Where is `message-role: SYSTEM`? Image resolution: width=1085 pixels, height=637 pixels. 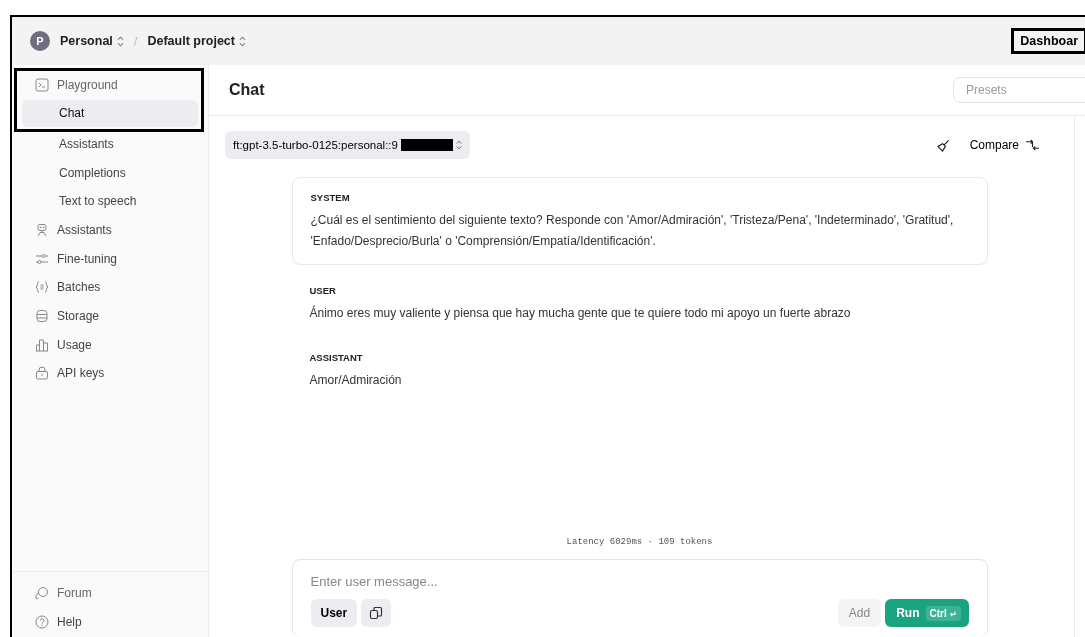
message-role: SYSTEM is located at coordinates (330, 197).